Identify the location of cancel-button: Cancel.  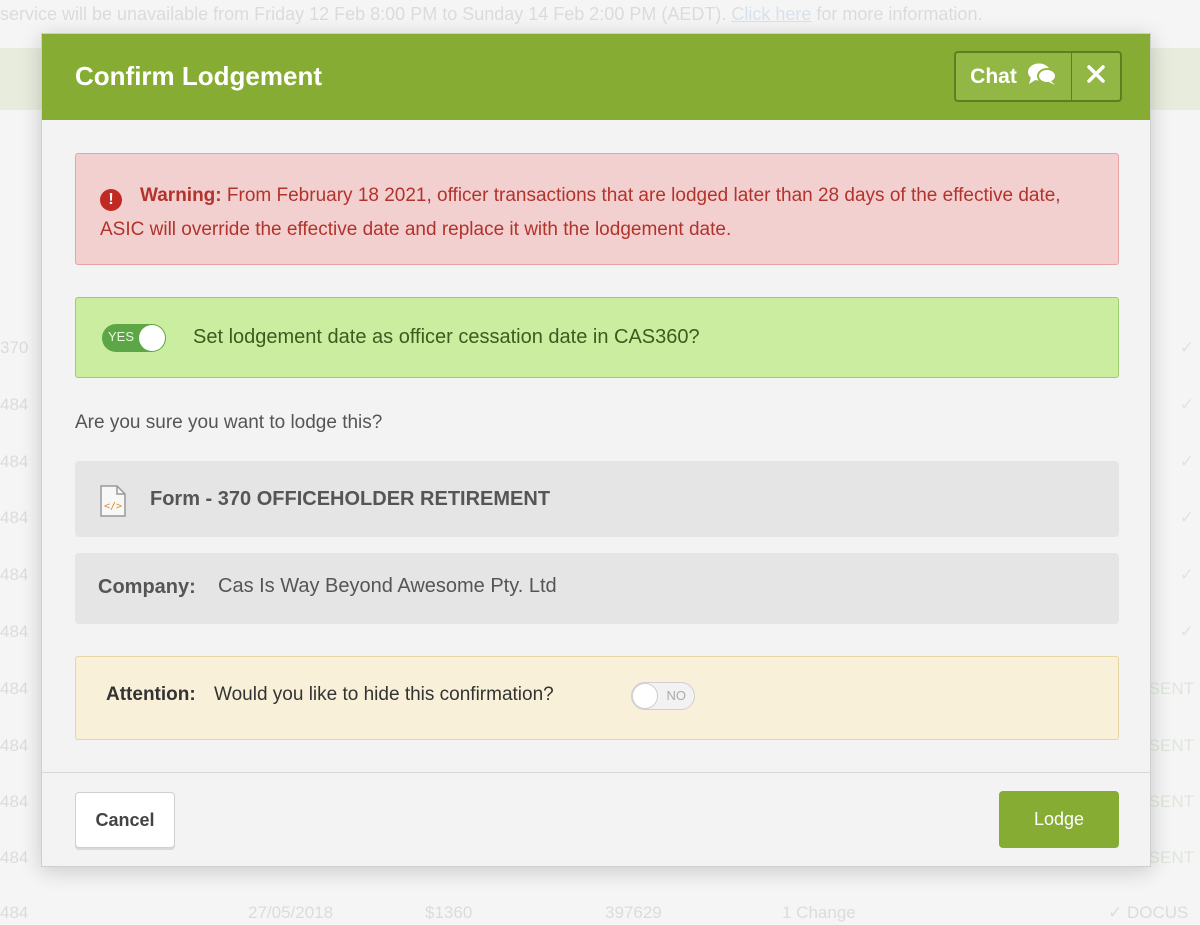
(125, 820).